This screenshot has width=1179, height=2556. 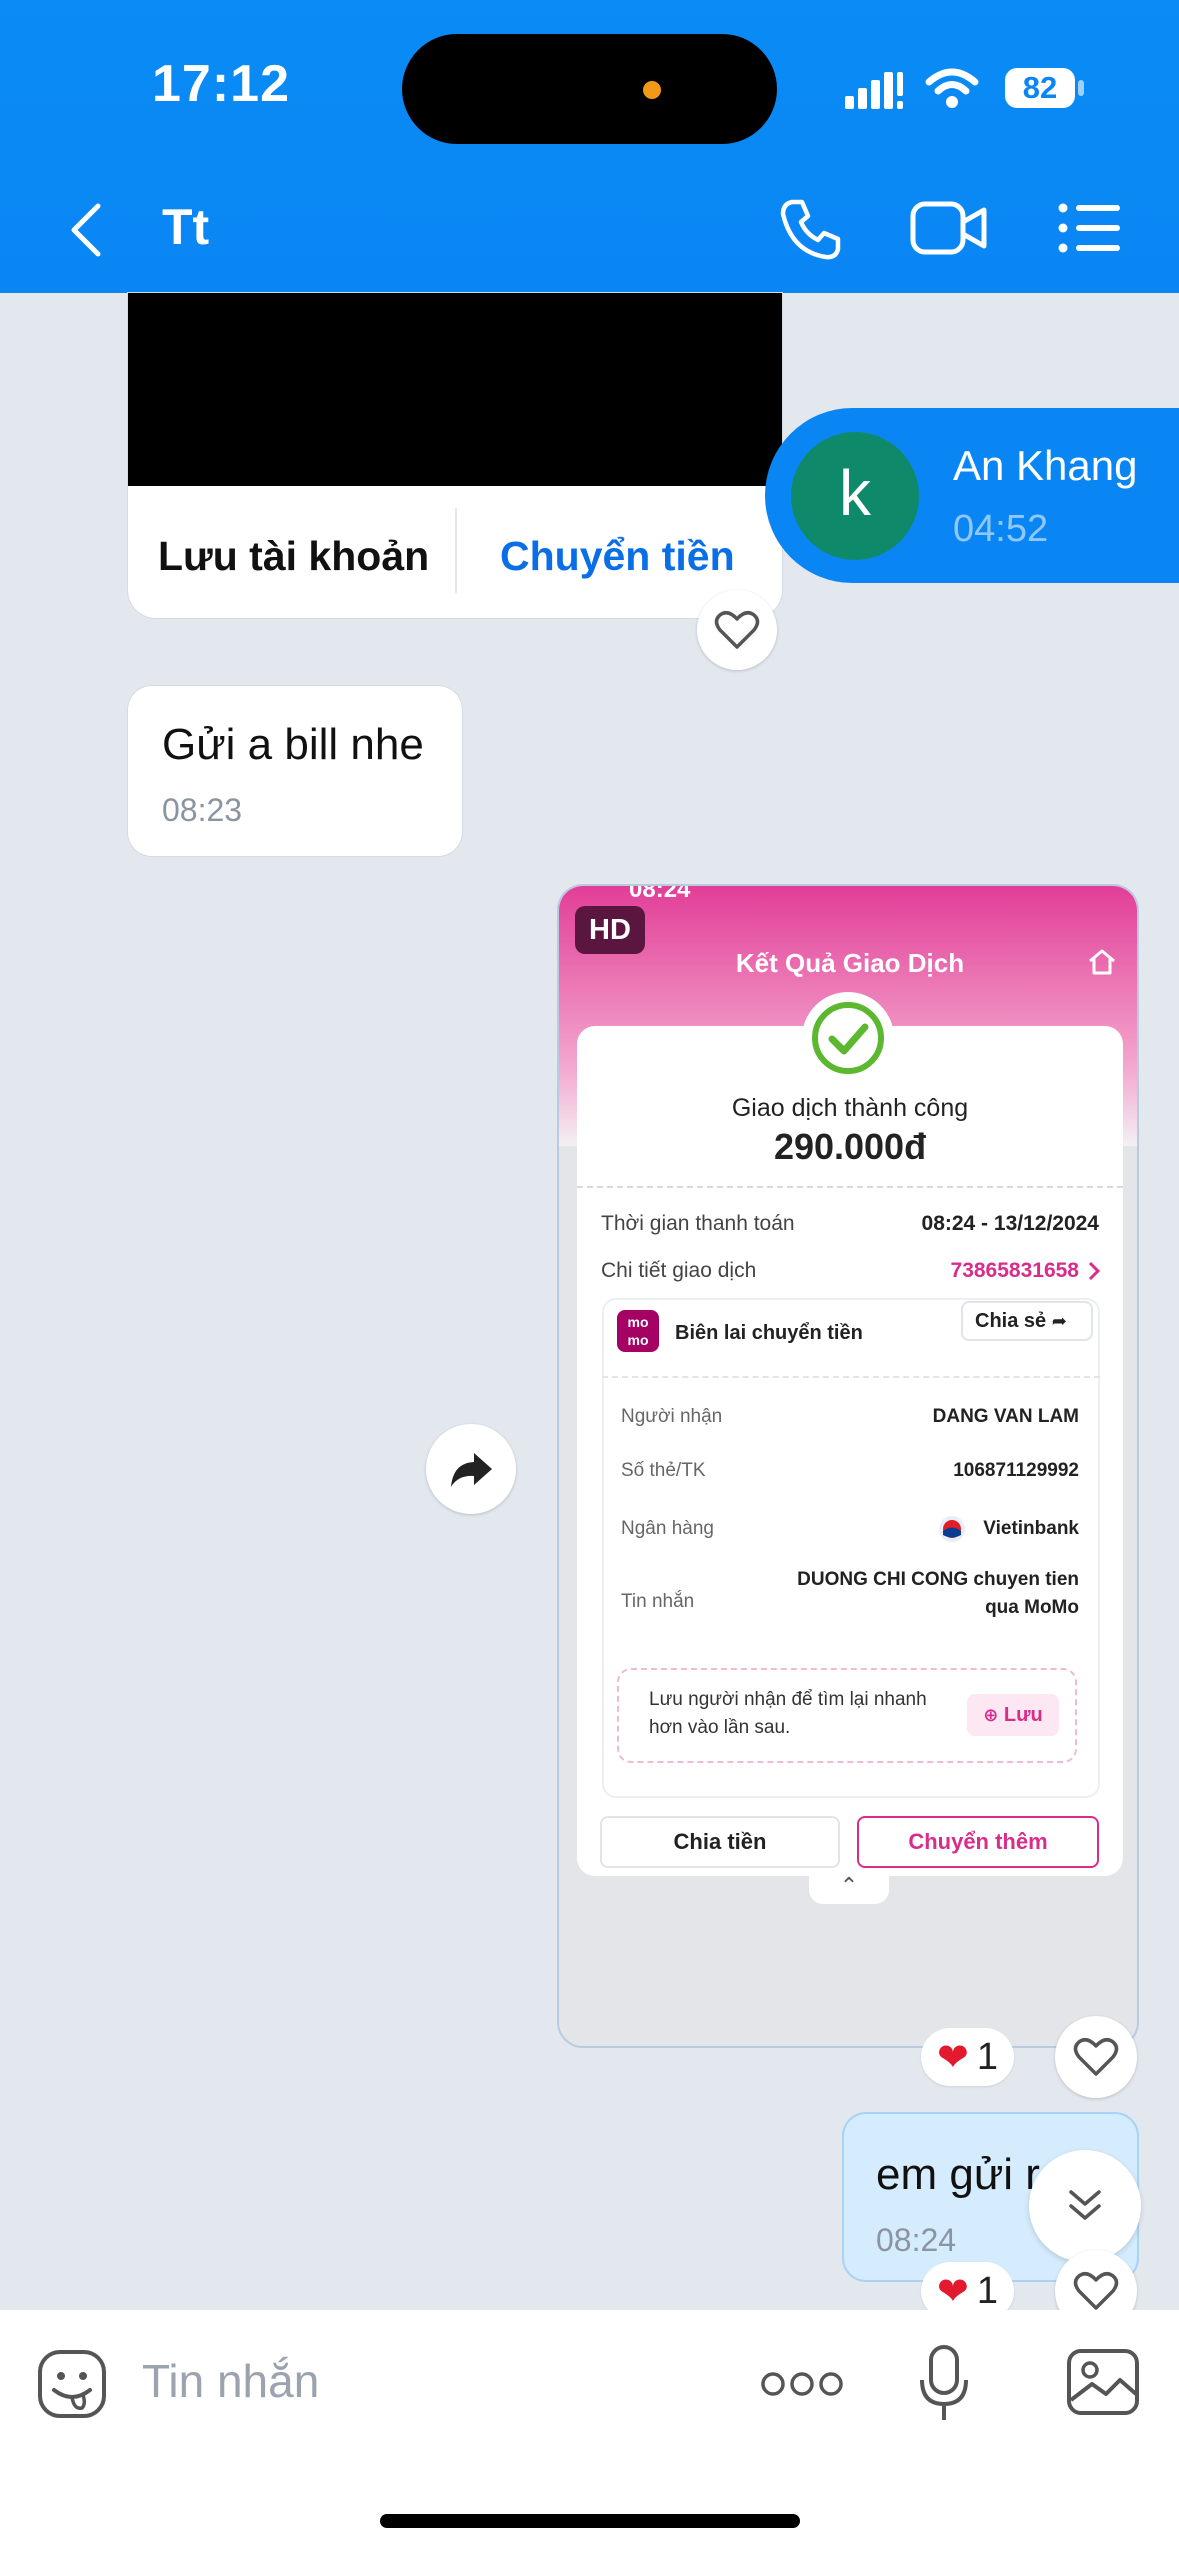 What do you see at coordinates (952, 88) in the screenshot?
I see `wifi-icon` at bounding box center [952, 88].